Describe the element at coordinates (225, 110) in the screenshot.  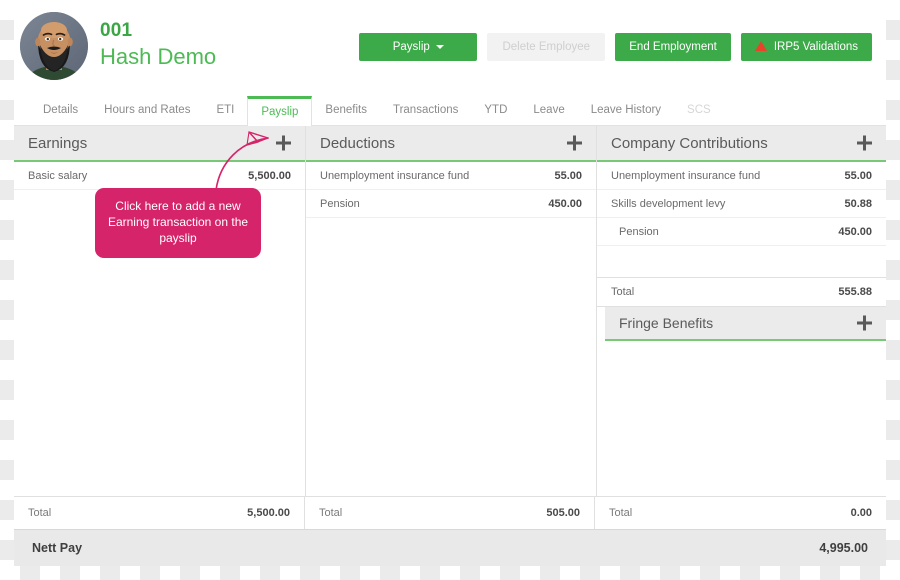
I see `tab-eti: ETI` at that location.